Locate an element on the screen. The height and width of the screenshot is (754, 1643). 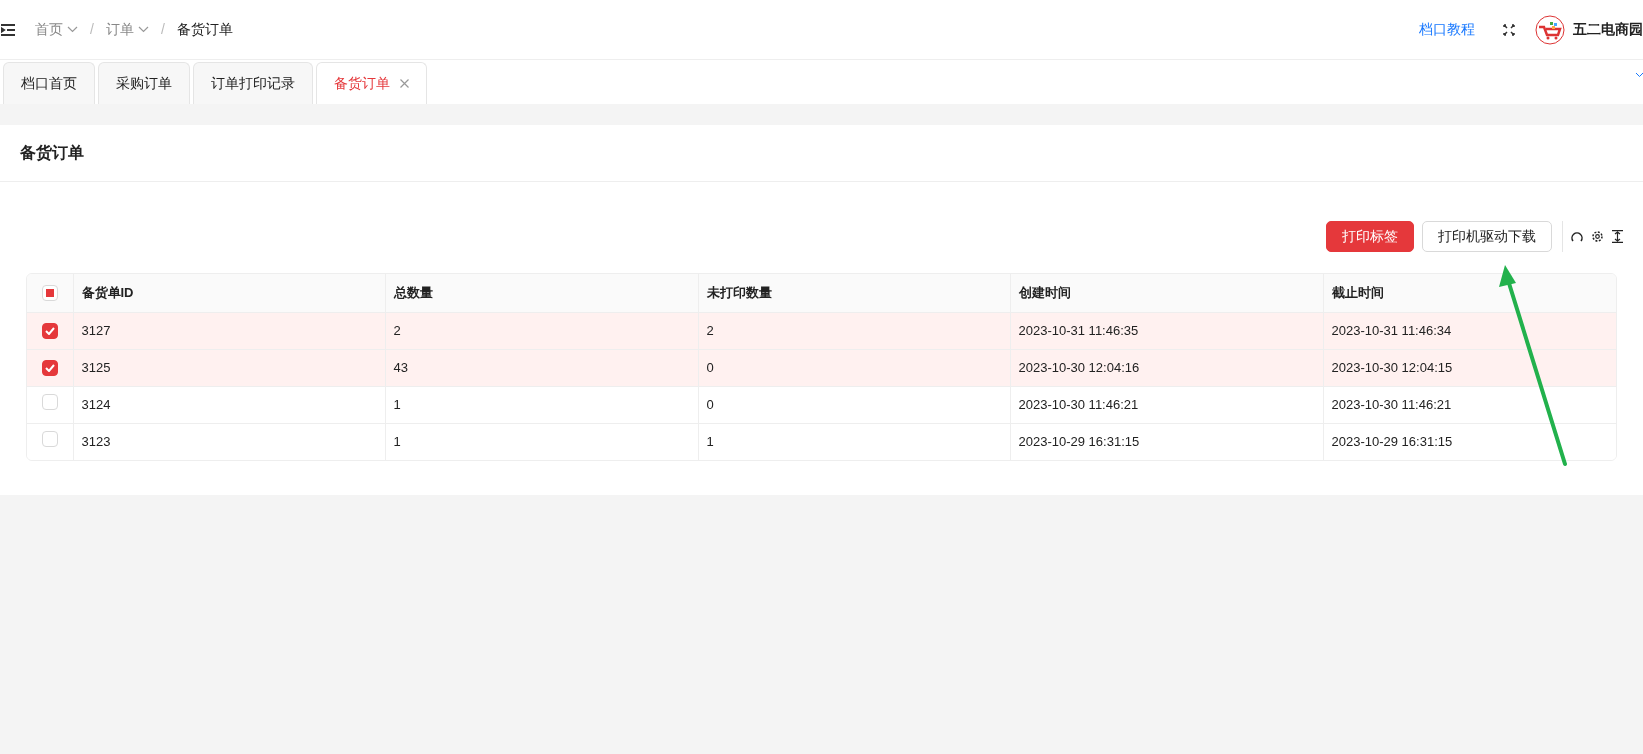
user-name: 五二电商园 is located at coordinates (1608, 29).